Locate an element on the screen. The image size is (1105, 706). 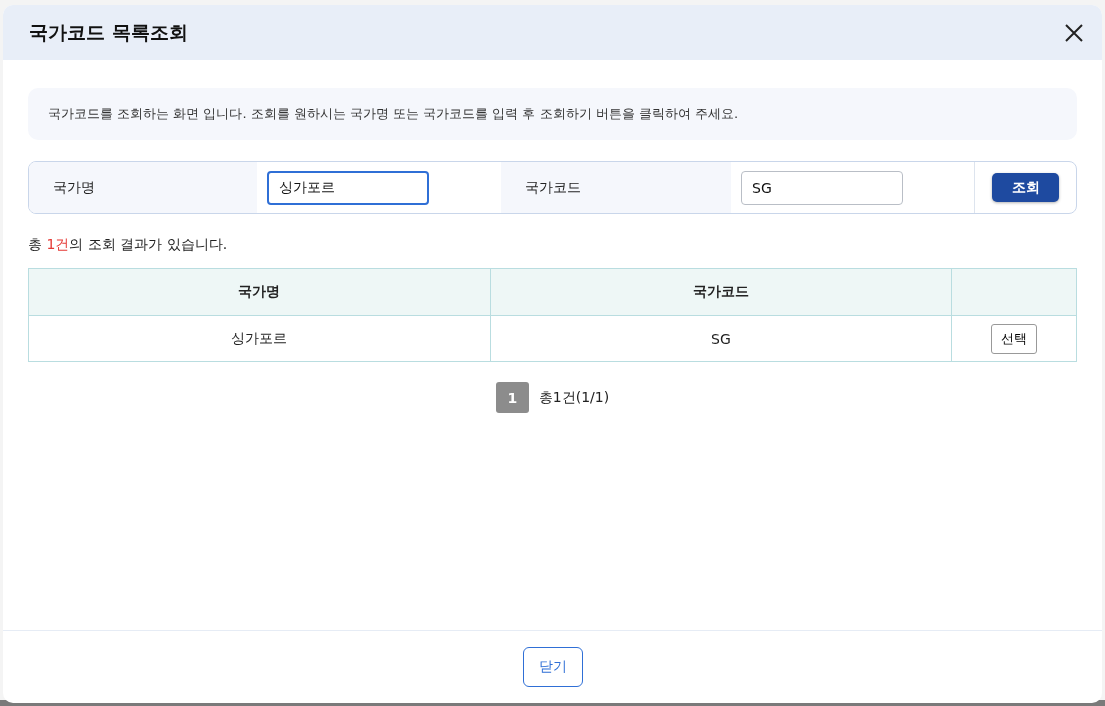
page-total: 총1건(1/1) is located at coordinates (574, 397).